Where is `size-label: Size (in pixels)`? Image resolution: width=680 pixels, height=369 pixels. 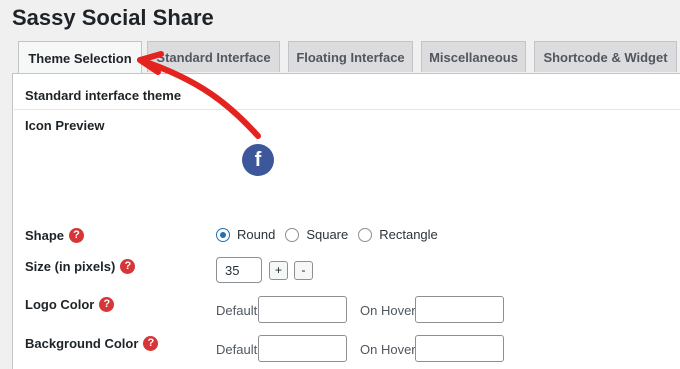
size-label: Size (in pixels) is located at coordinates (70, 266).